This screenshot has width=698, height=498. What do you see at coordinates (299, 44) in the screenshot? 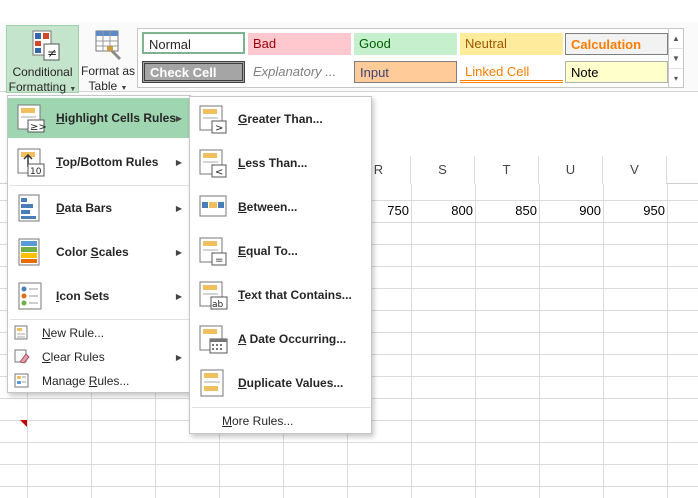
I see `style-bad: Bad` at bounding box center [299, 44].